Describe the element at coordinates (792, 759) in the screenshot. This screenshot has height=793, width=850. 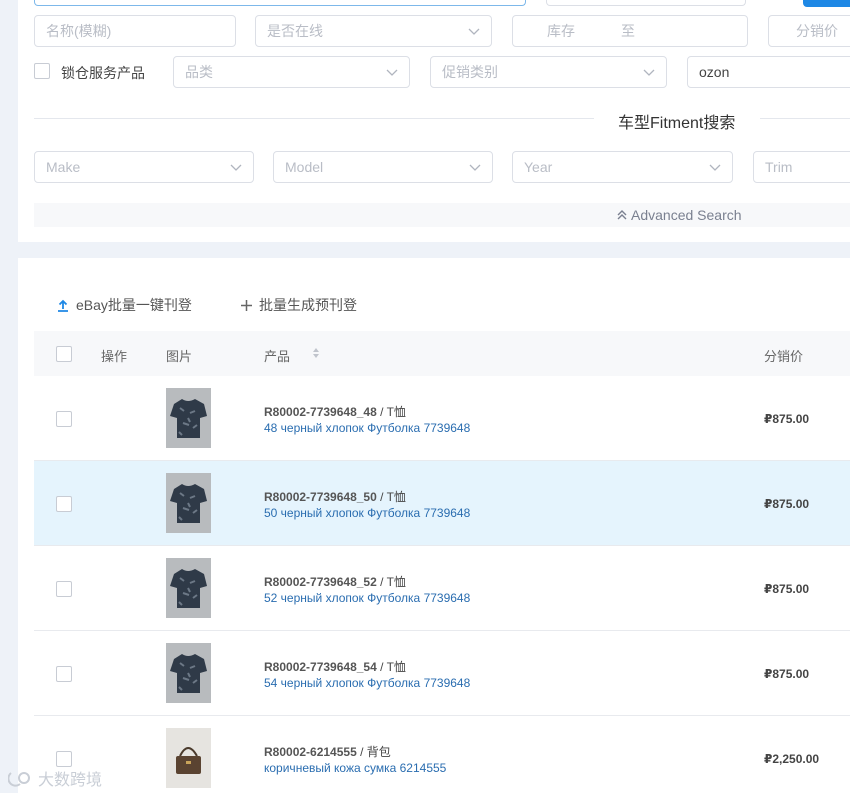
I see `product-price: ₽2,250.00` at that location.